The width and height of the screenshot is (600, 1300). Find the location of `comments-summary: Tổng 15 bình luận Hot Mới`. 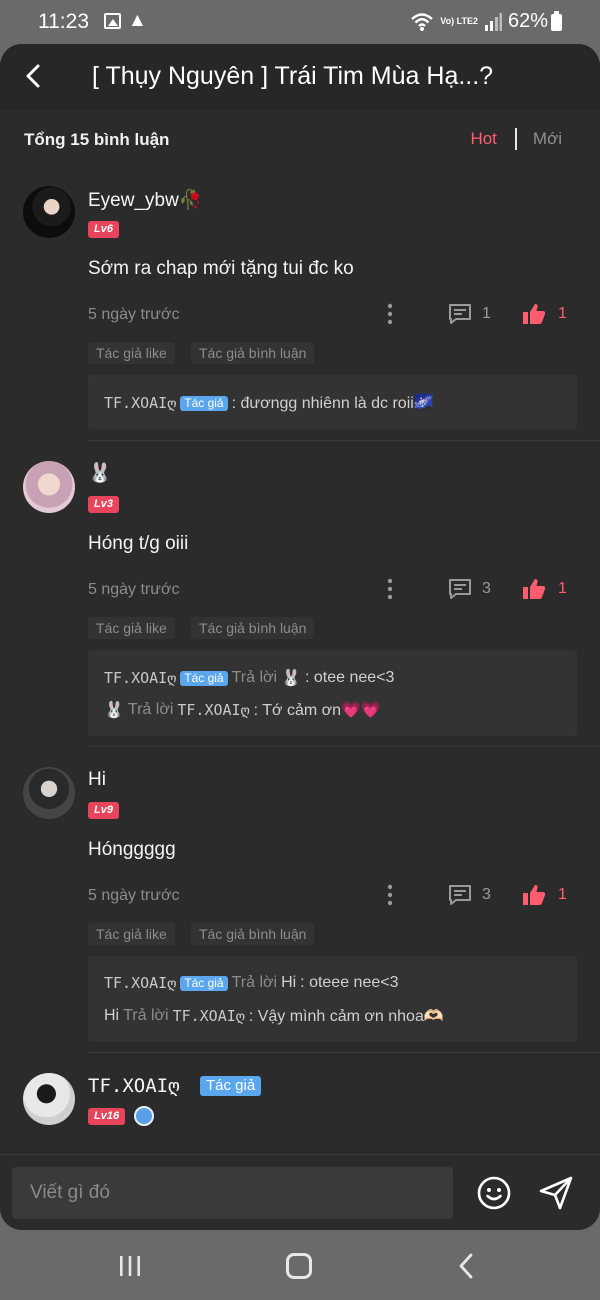

comments-summary: Tổng 15 bình luận Hot Mới is located at coordinates (300, 138).